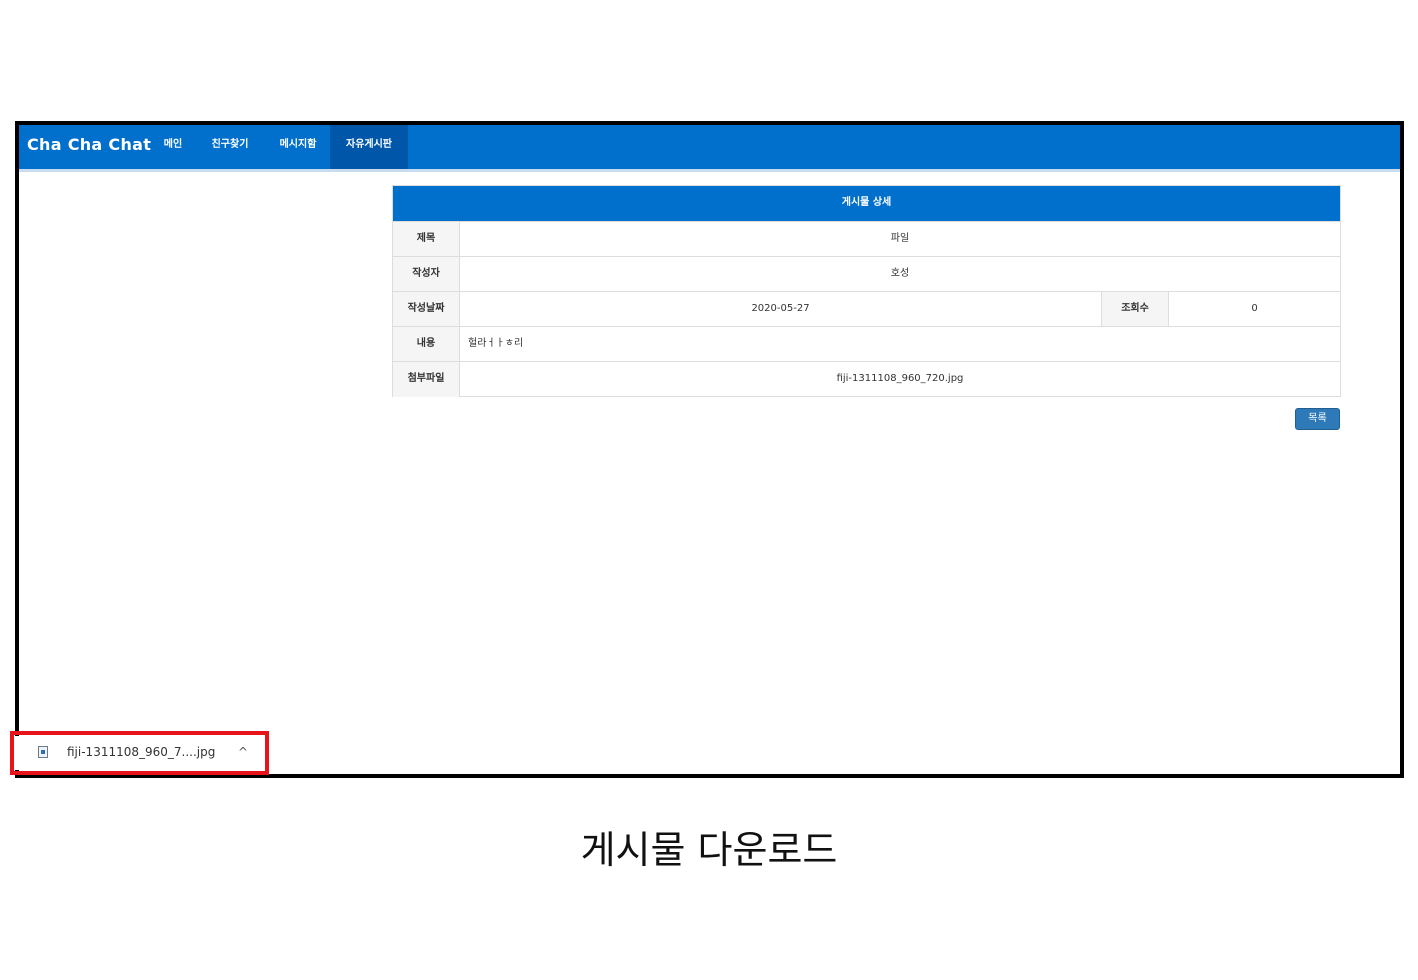 Image resolution: width=1418 pixels, height=980 pixels. Describe the element at coordinates (866, 239) in the screenshot. I see `table-row-title: 제목 파일` at that location.